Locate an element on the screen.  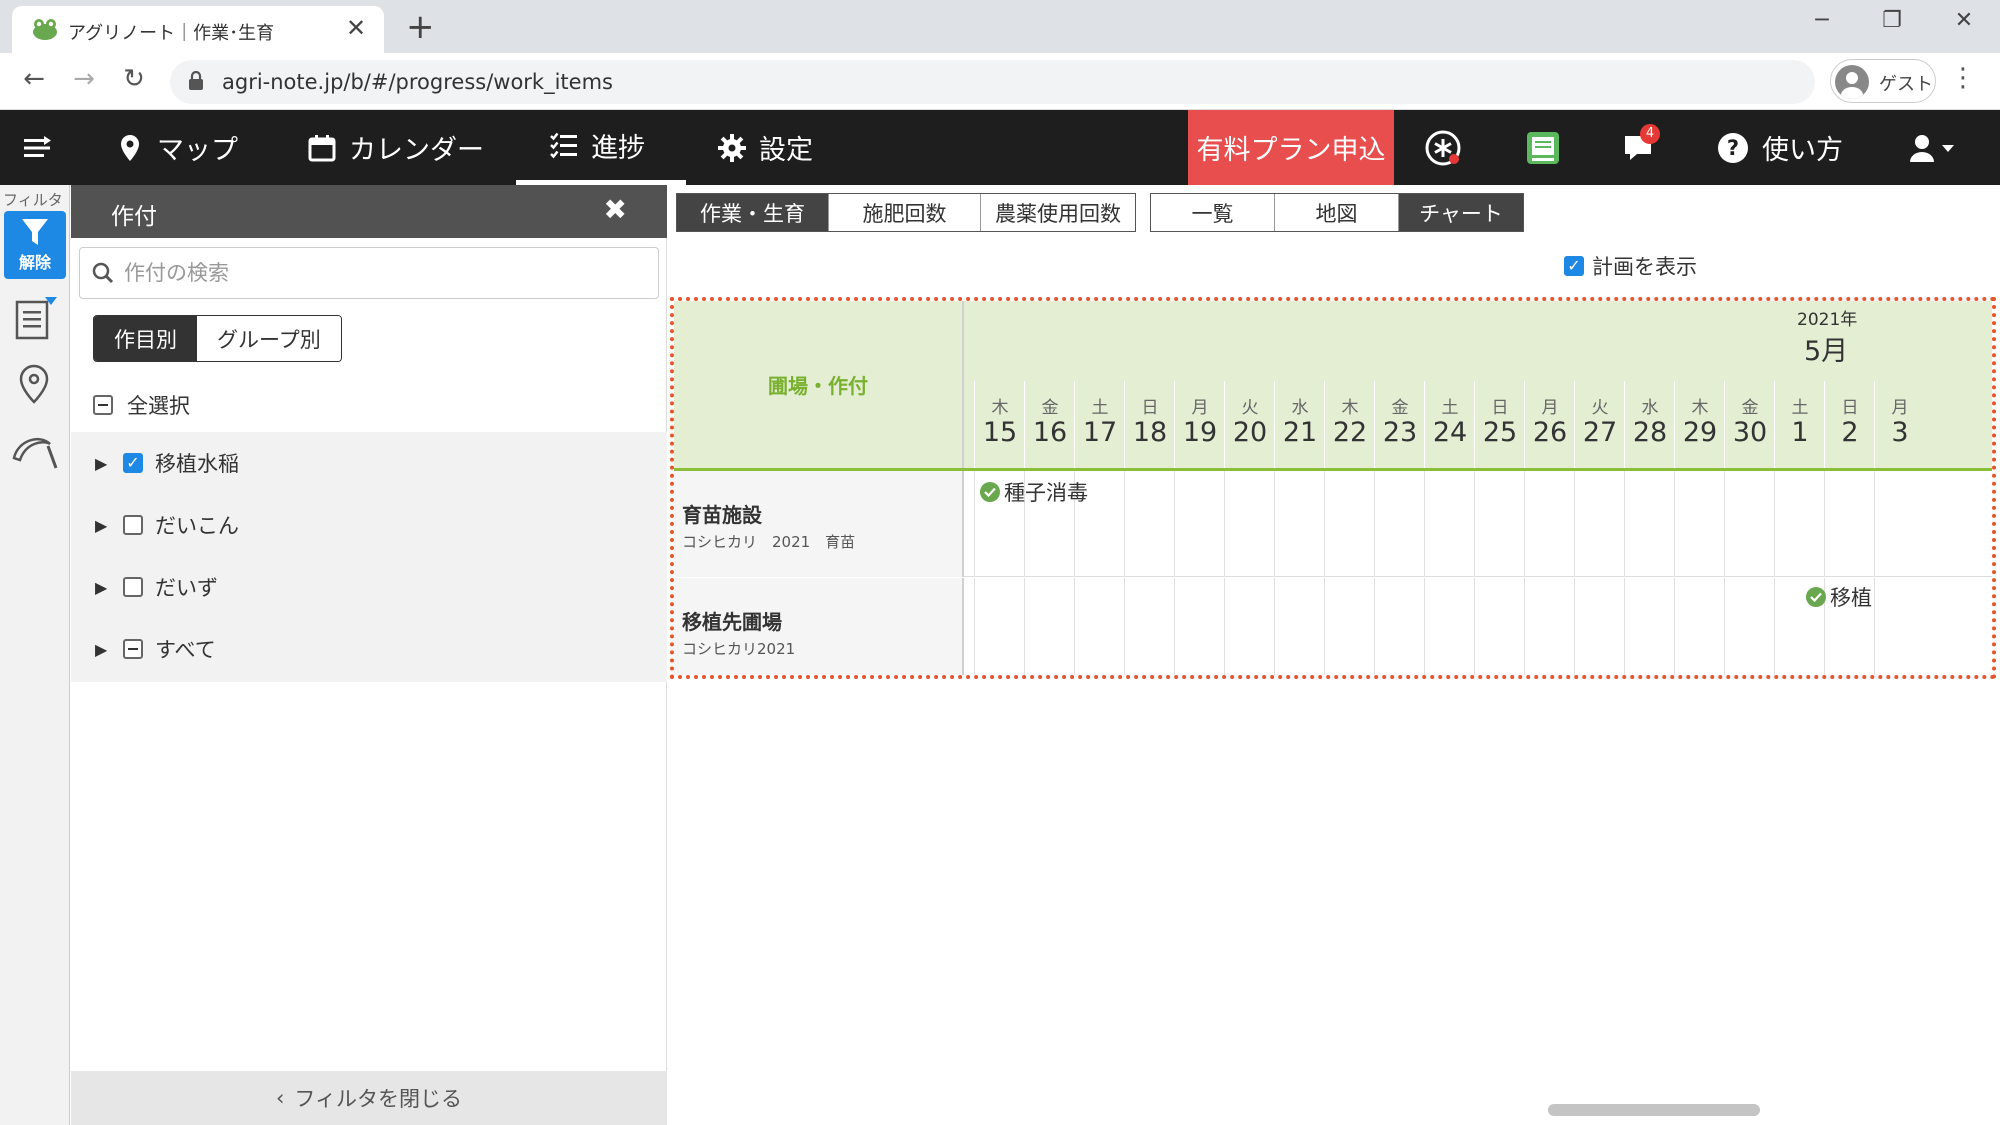
nav-asterisk-button is located at coordinates (1443, 147).